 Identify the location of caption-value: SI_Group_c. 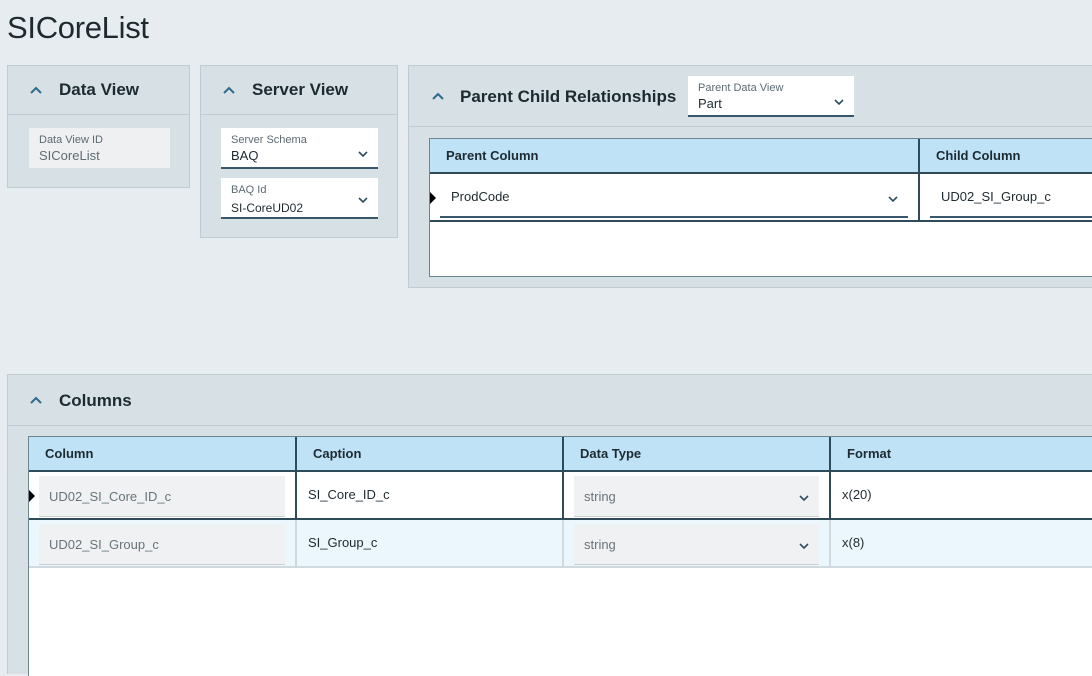
(343, 542).